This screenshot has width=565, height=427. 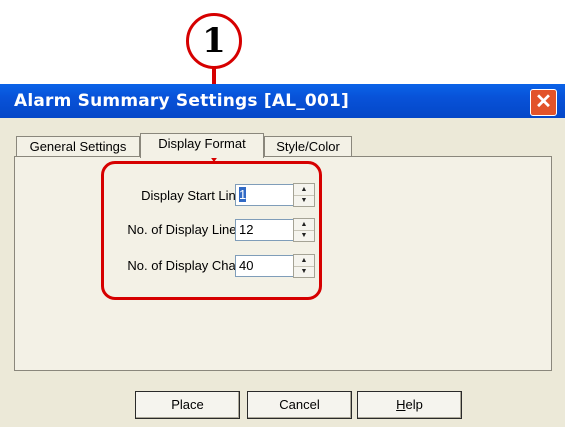 What do you see at coordinates (211, 230) in the screenshot?
I see `highlight-box` at bounding box center [211, 230].